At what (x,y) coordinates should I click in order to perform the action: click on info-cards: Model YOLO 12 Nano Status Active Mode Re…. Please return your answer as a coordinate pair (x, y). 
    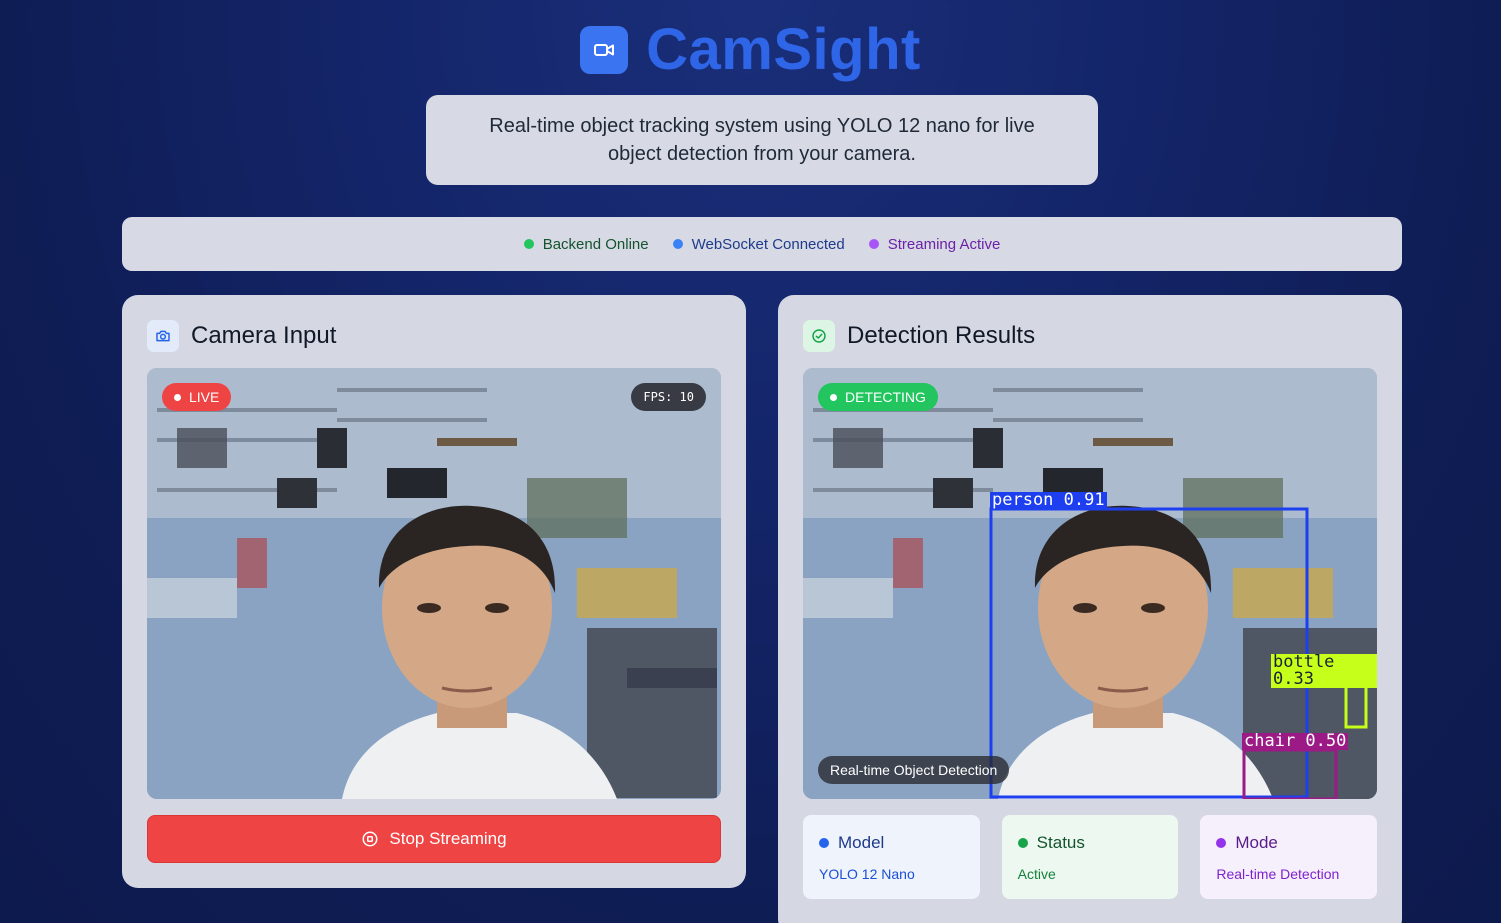
    Looking at the image, I should click on (1090, 857).